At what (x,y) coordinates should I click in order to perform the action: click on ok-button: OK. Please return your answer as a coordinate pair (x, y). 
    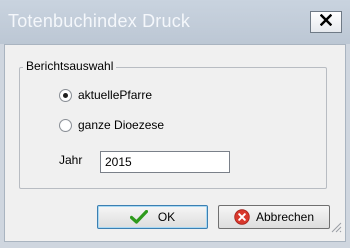
    Looking at the image, I should click on (152, 217).